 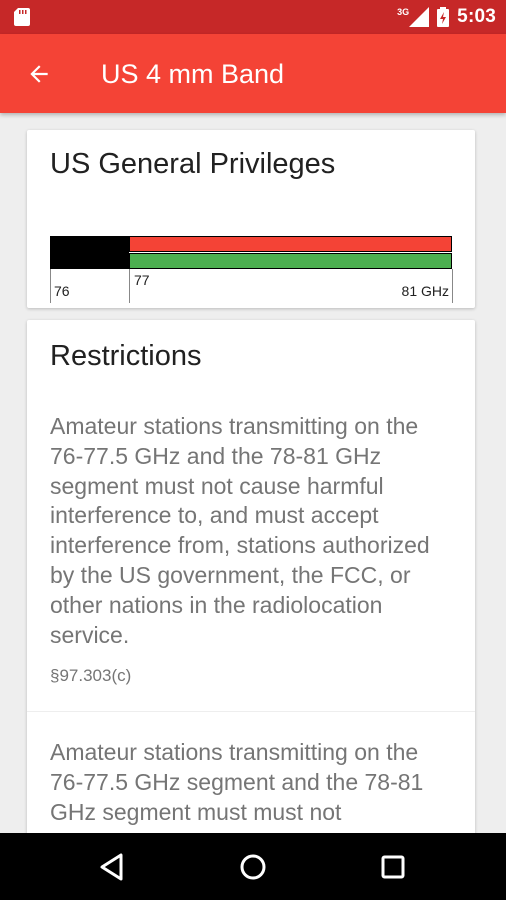 What do you see at coordinates (193, 164) in the screenshot?
I see `privileges-title: US General Privileges` at bounding box center [193, 164].